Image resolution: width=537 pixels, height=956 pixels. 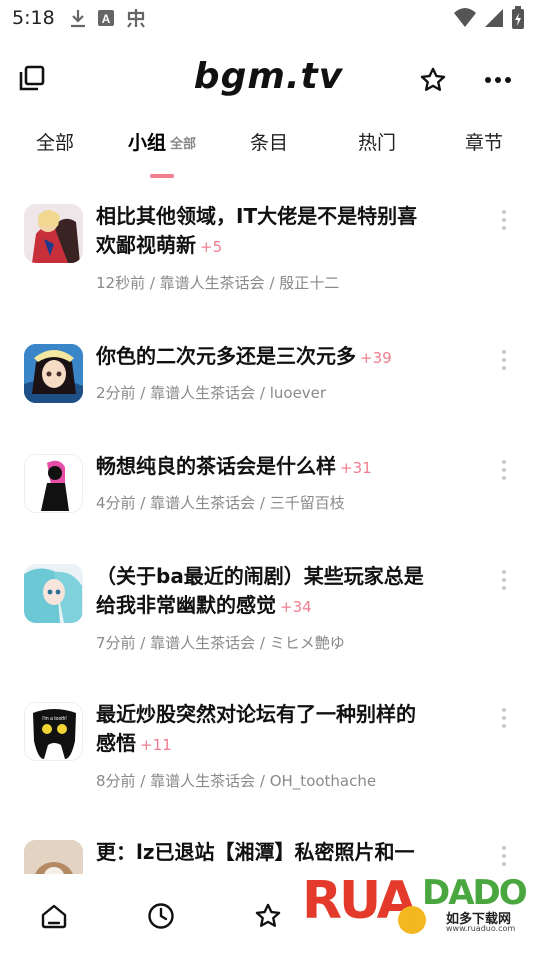 I want to click on status-icons: A, so click(x=108, y=18).